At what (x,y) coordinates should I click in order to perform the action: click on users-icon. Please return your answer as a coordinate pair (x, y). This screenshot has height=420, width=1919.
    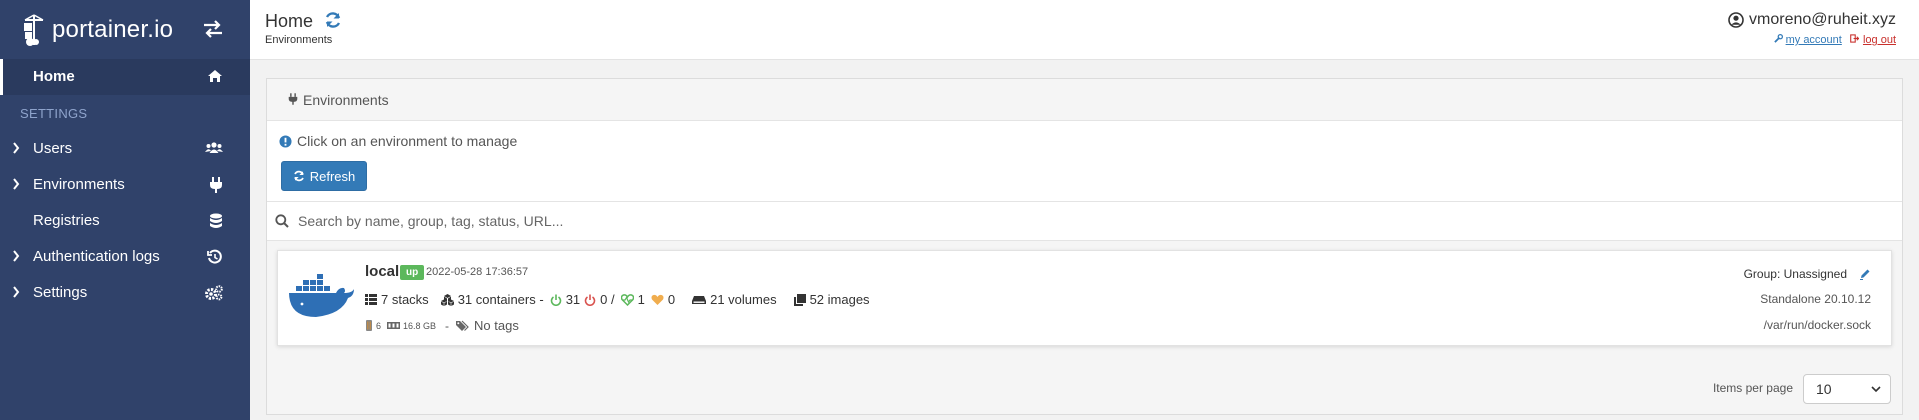
    Looking at the image, I should click on (214, 147).